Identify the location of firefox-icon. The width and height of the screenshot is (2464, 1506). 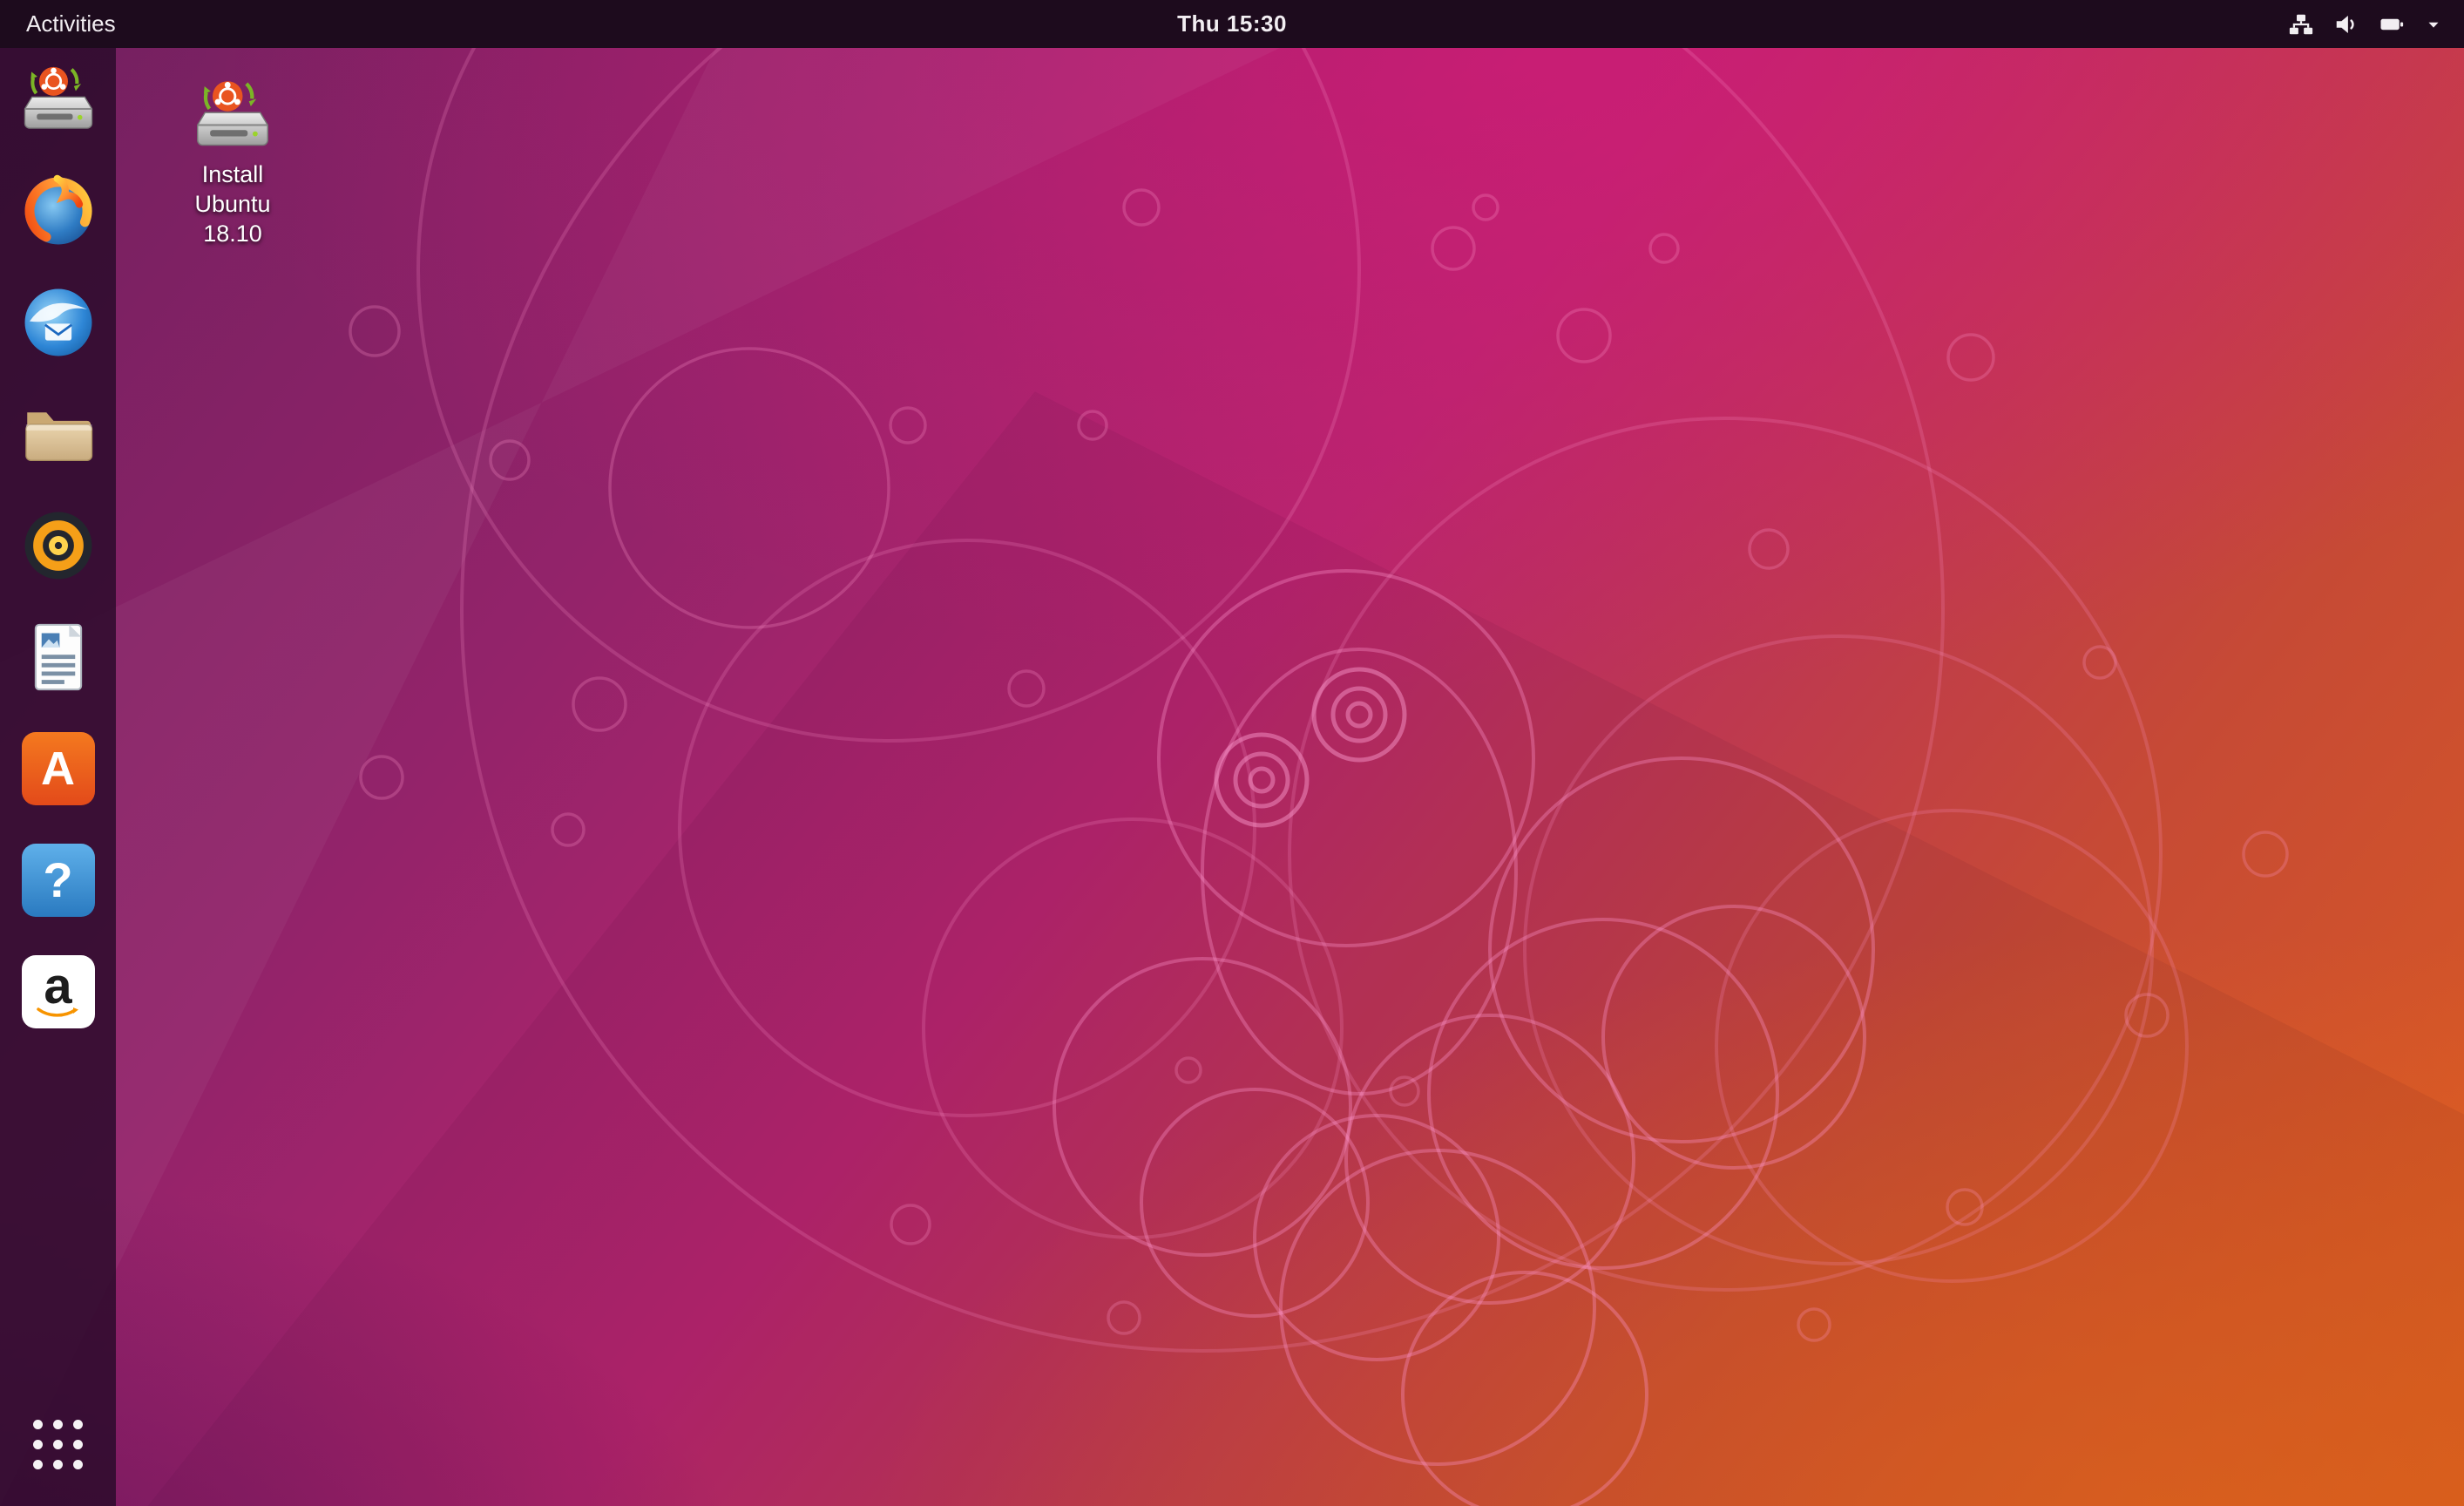
(58, 211).